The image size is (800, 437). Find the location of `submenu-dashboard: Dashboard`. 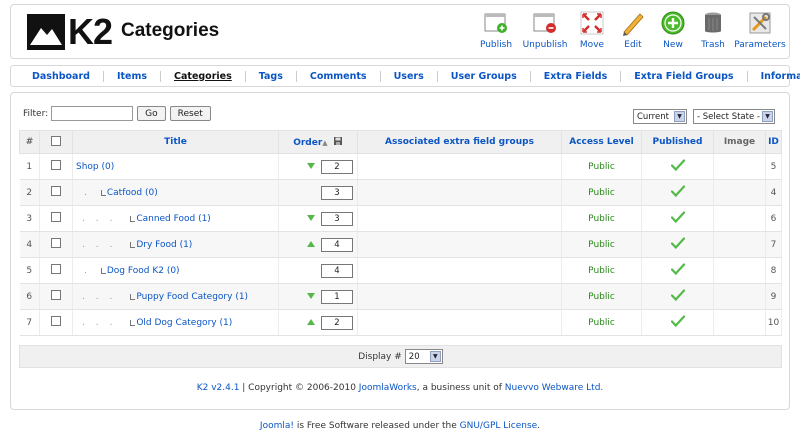

submenu-dashboard: Dashboard is located at coordinates (61, 76).